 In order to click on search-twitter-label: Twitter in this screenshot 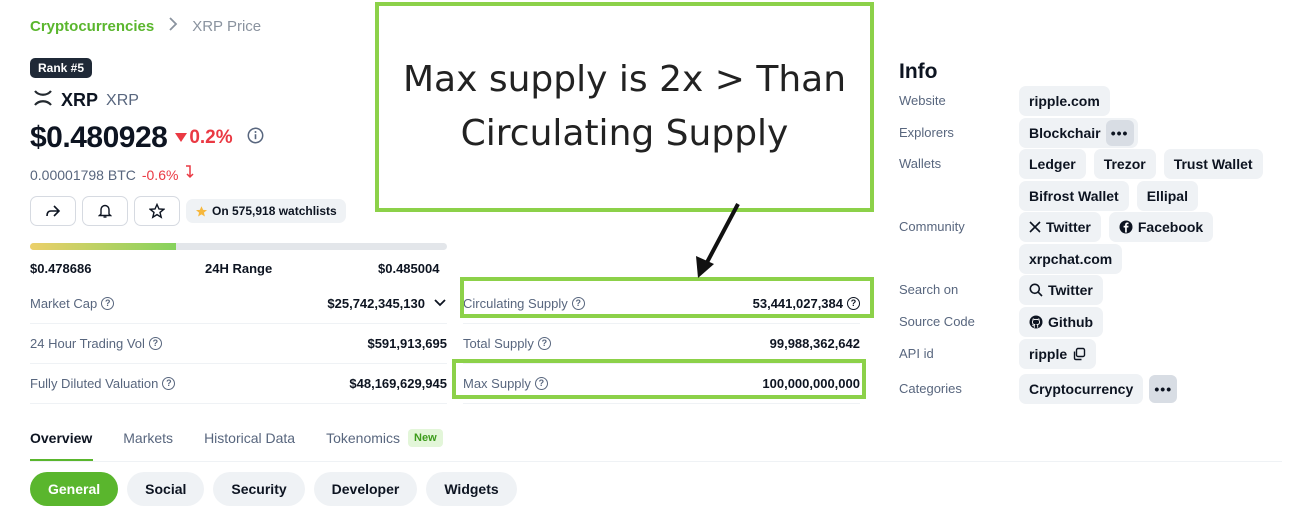, I will do `click(1070, 290)`.